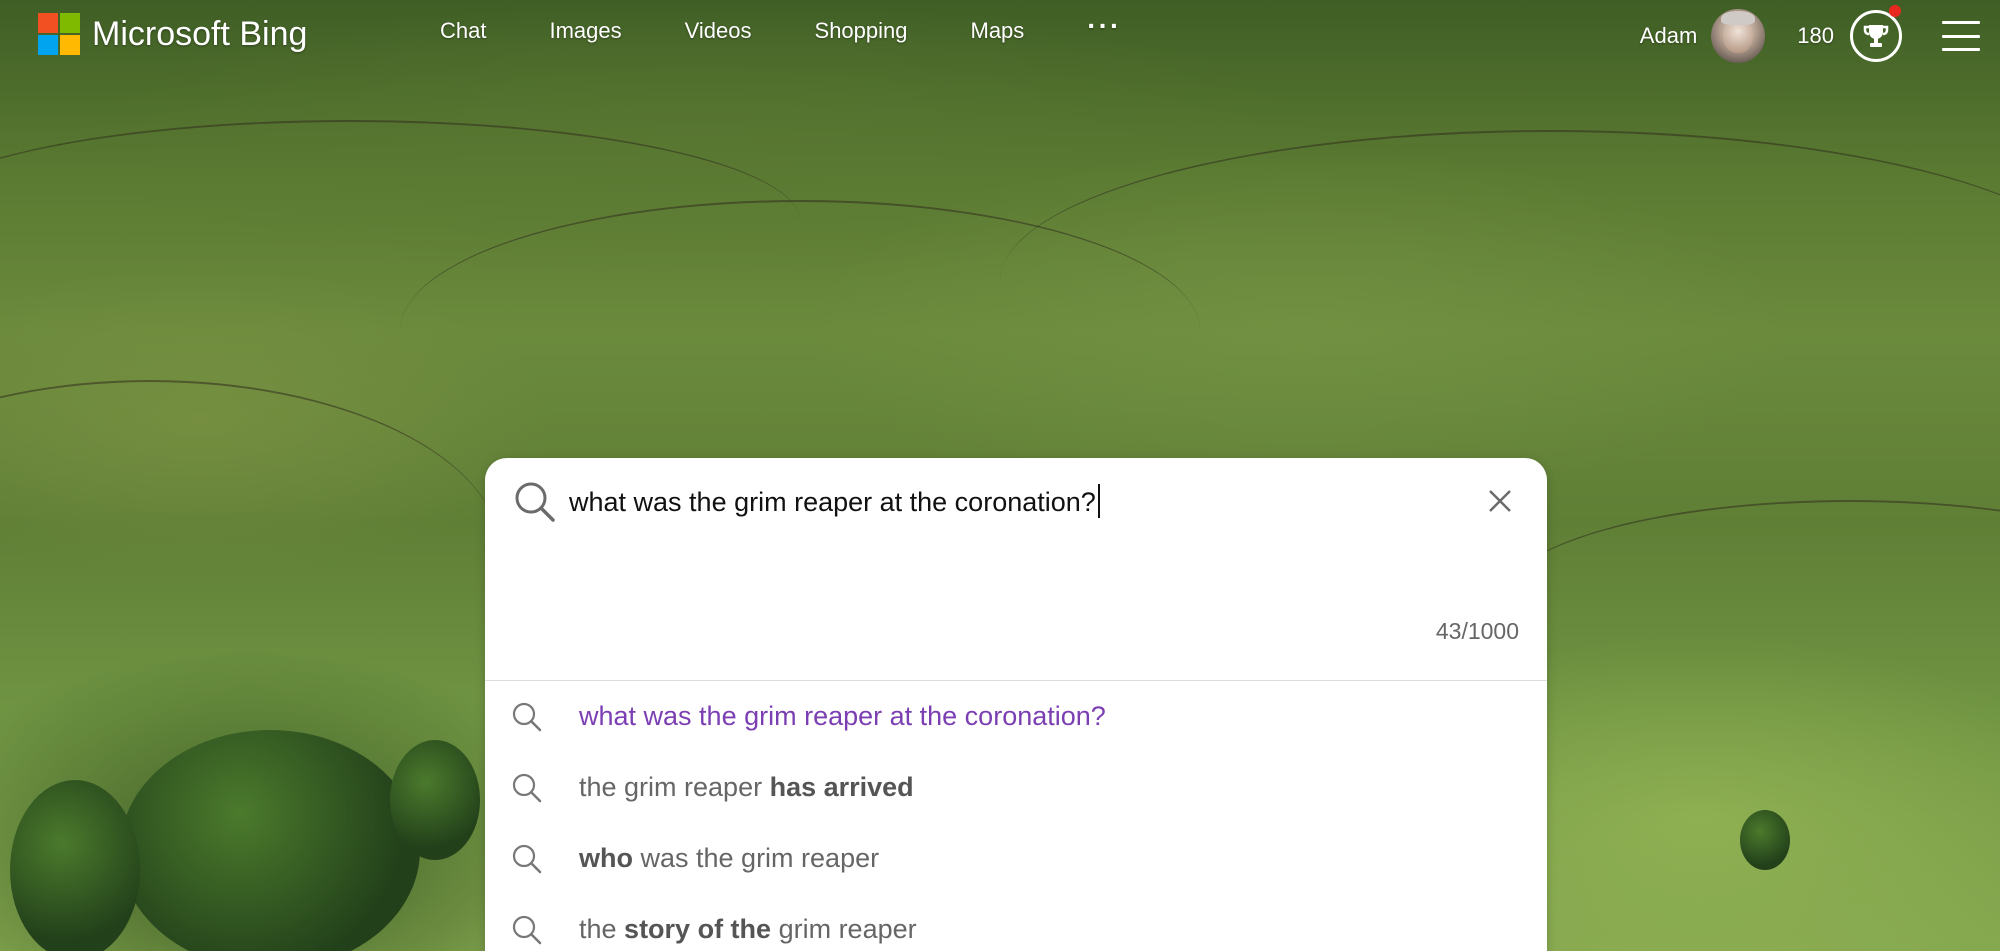 The width and height of the screenshot is (2000, 951). What do you see at coordinates (59, 34) in the screenshot?
I see `microsoft-logo-icon` at bounding box center [59, 34].